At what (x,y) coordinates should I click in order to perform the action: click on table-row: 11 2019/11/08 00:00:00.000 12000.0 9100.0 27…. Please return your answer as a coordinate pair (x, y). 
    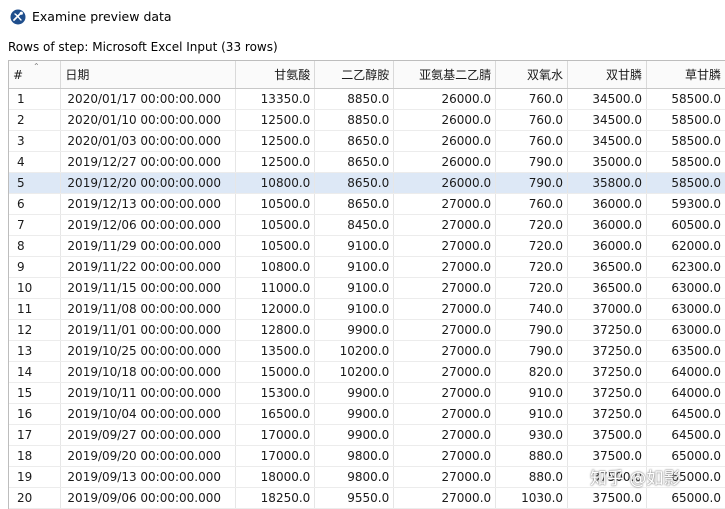
    Looking at the image, I should click on (367, 309).